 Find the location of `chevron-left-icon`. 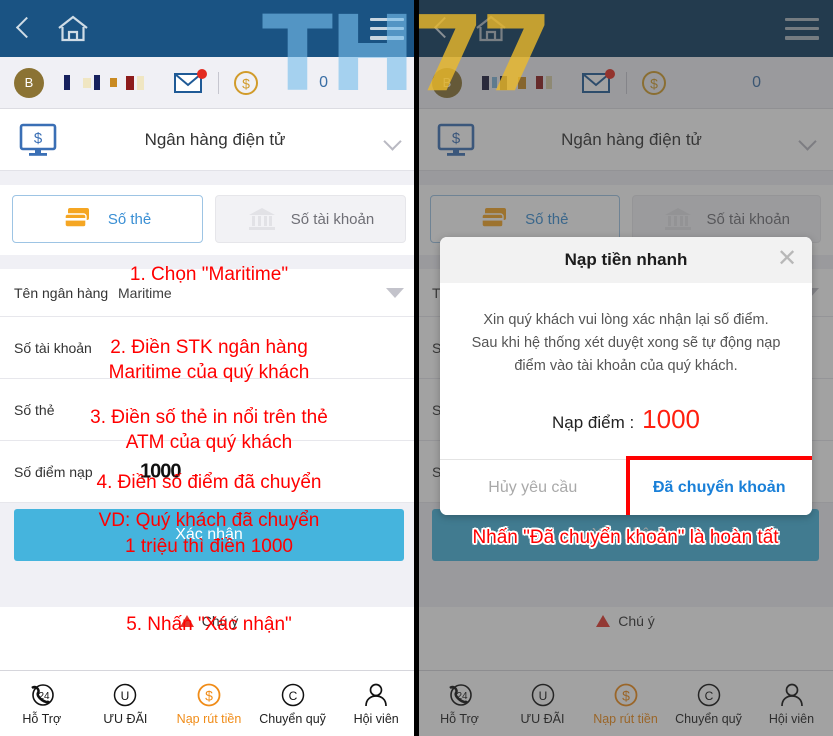

chevron-left-icon is located at coordinates (24, 29).